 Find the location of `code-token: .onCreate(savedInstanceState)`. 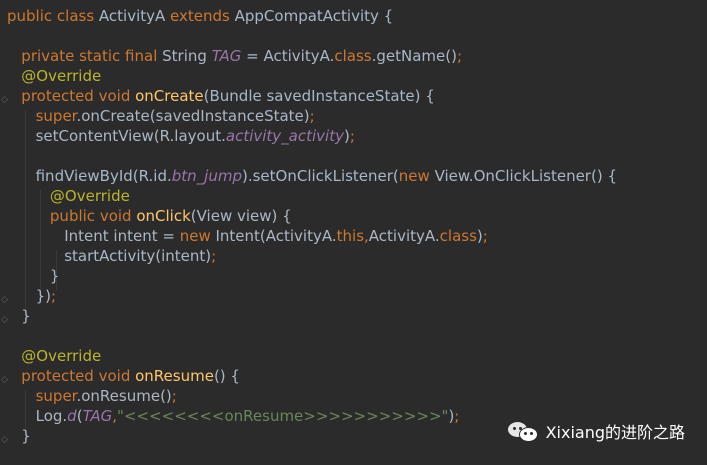

code-token: .onCreate(savedInstanceState) is located at coordinates (193, 116).